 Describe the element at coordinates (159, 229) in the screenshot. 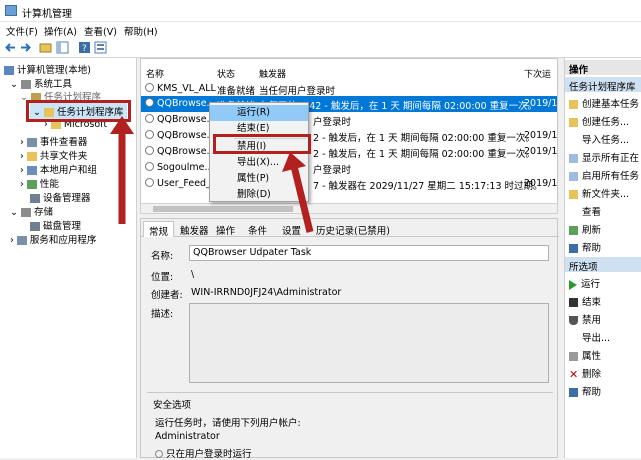

I see `tab-general: 常规` at that location.